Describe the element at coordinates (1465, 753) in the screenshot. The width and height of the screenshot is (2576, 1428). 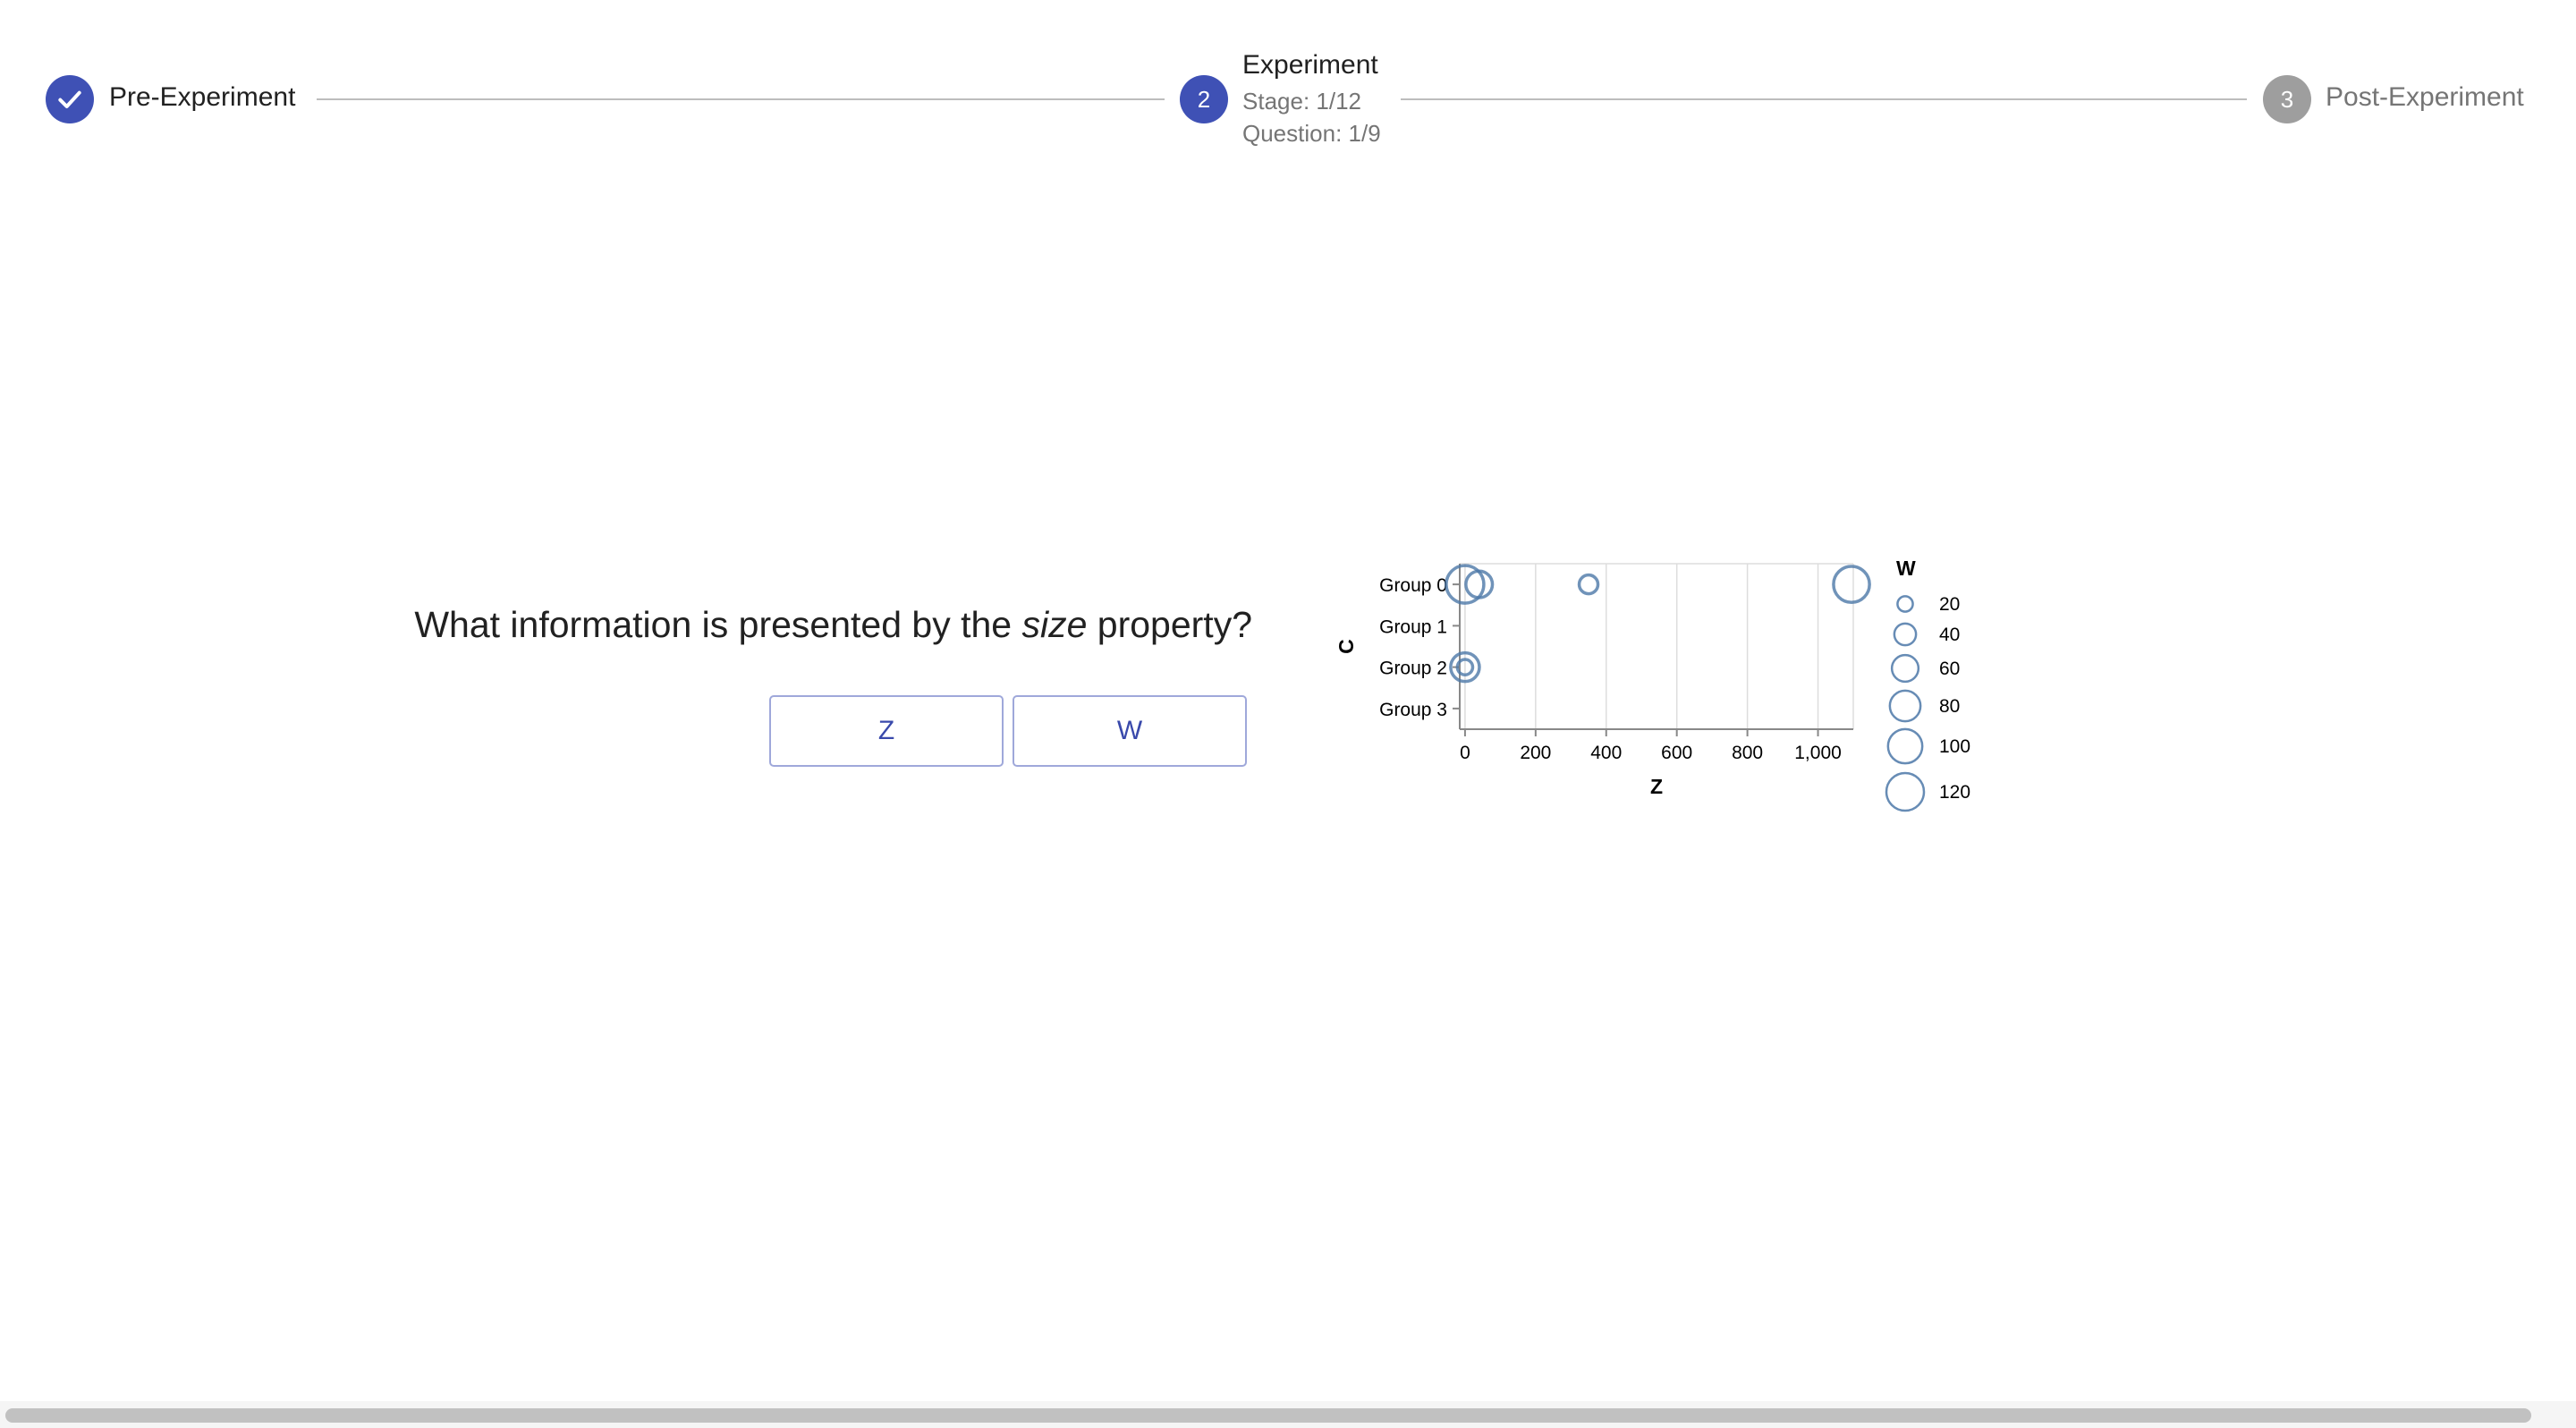
I see `x-tick-label: 0` at that location.